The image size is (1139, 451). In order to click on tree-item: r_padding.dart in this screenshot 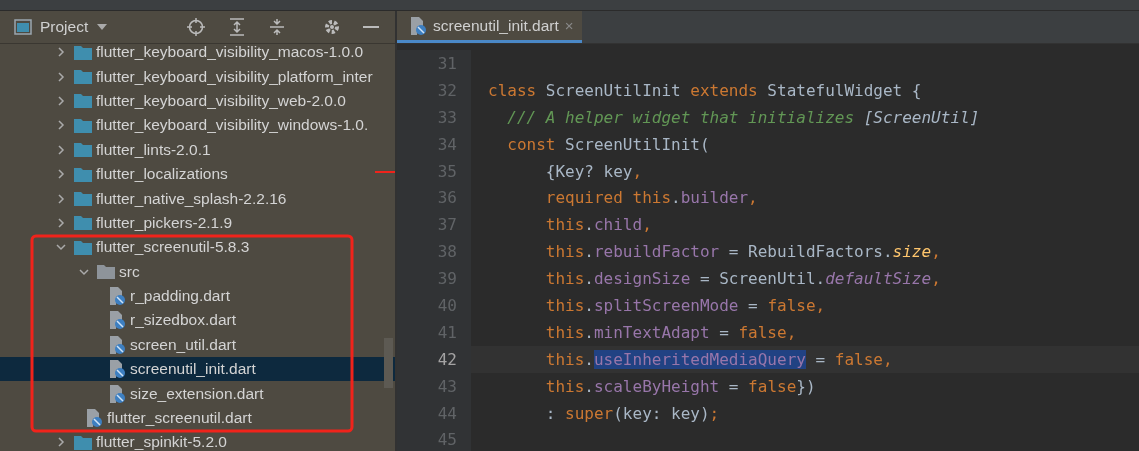, I will do `click(197, 296)`.